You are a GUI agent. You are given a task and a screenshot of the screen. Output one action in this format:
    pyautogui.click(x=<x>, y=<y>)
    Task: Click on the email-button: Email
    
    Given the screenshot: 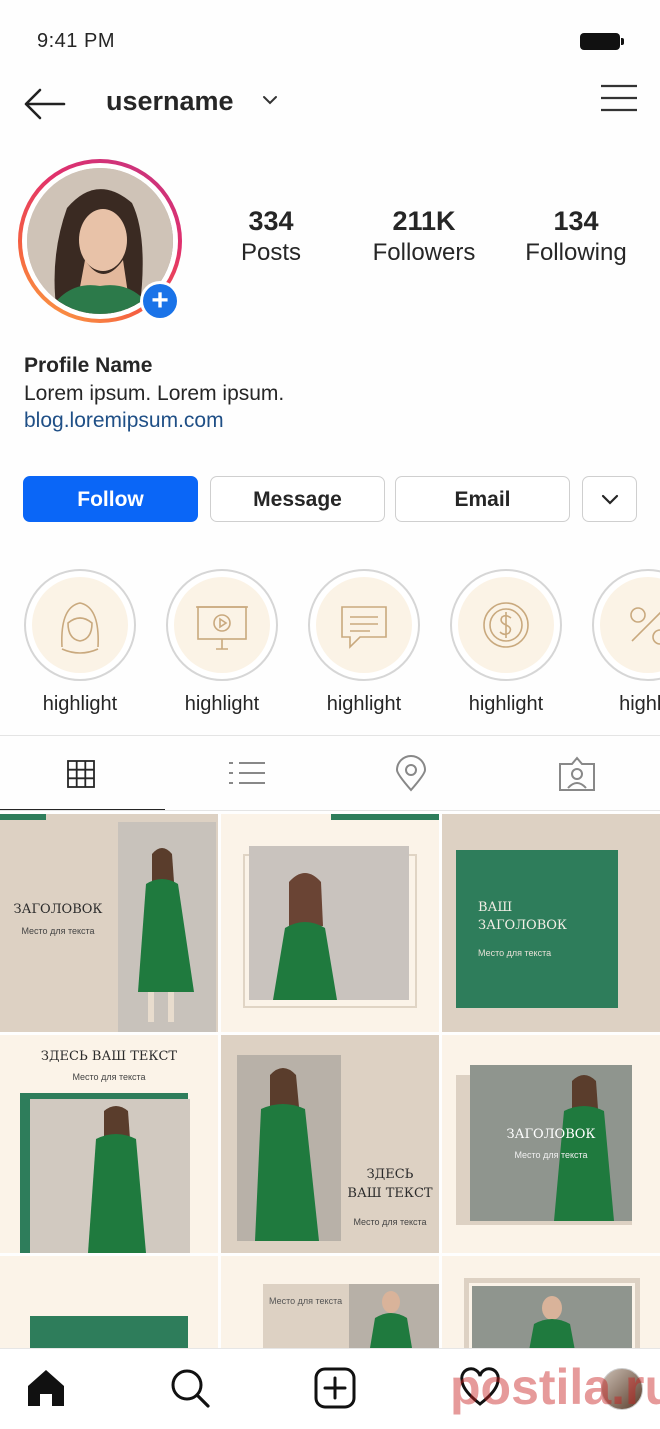 What is the action you would take?
    pyautogui.click(x=482, y=499)
    